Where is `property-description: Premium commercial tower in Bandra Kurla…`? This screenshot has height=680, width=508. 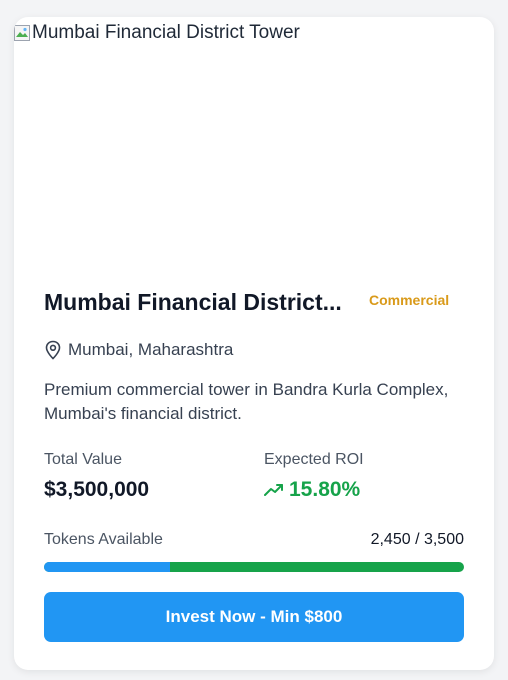 property-description: Premium commercial tower in Bandra Kurla… is located at coordinates (246, 401).